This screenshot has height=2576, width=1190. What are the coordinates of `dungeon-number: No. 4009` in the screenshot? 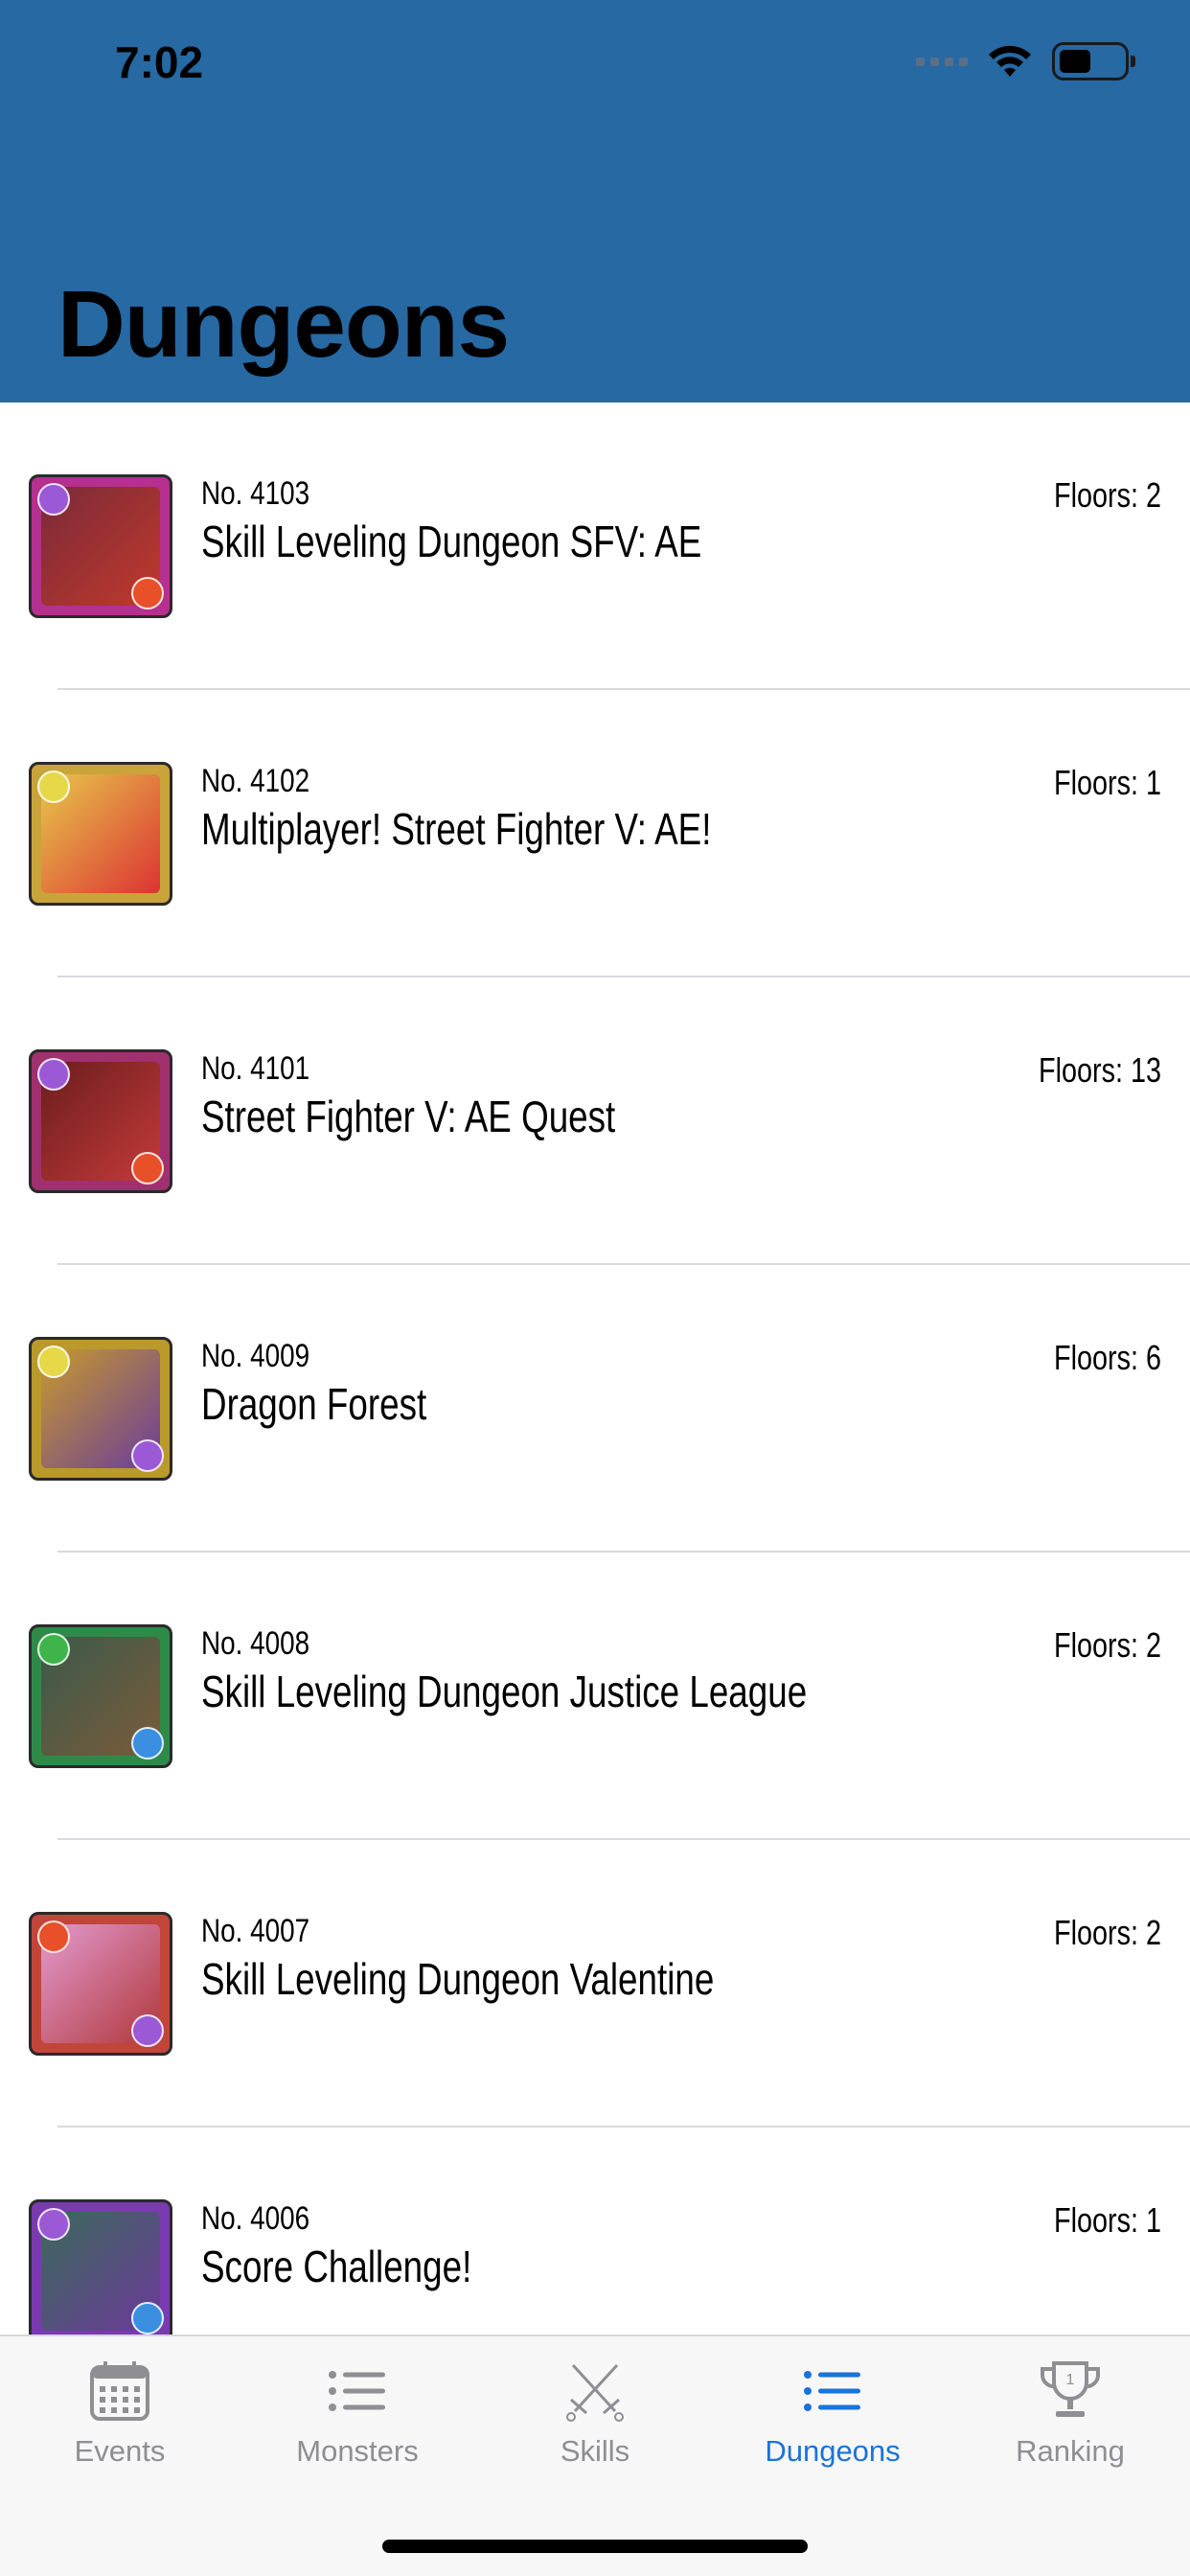 It's located at (256, 1356).